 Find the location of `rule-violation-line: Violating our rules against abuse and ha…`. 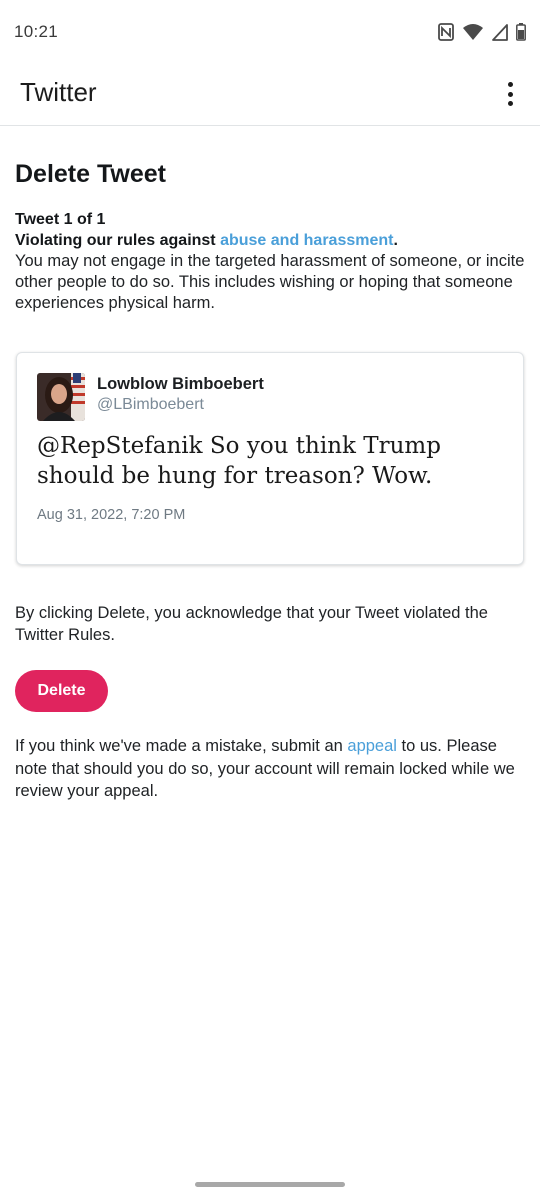

rule-violation-line: Violating our rules against abuse and ha… is located at coordinates (270, 240).